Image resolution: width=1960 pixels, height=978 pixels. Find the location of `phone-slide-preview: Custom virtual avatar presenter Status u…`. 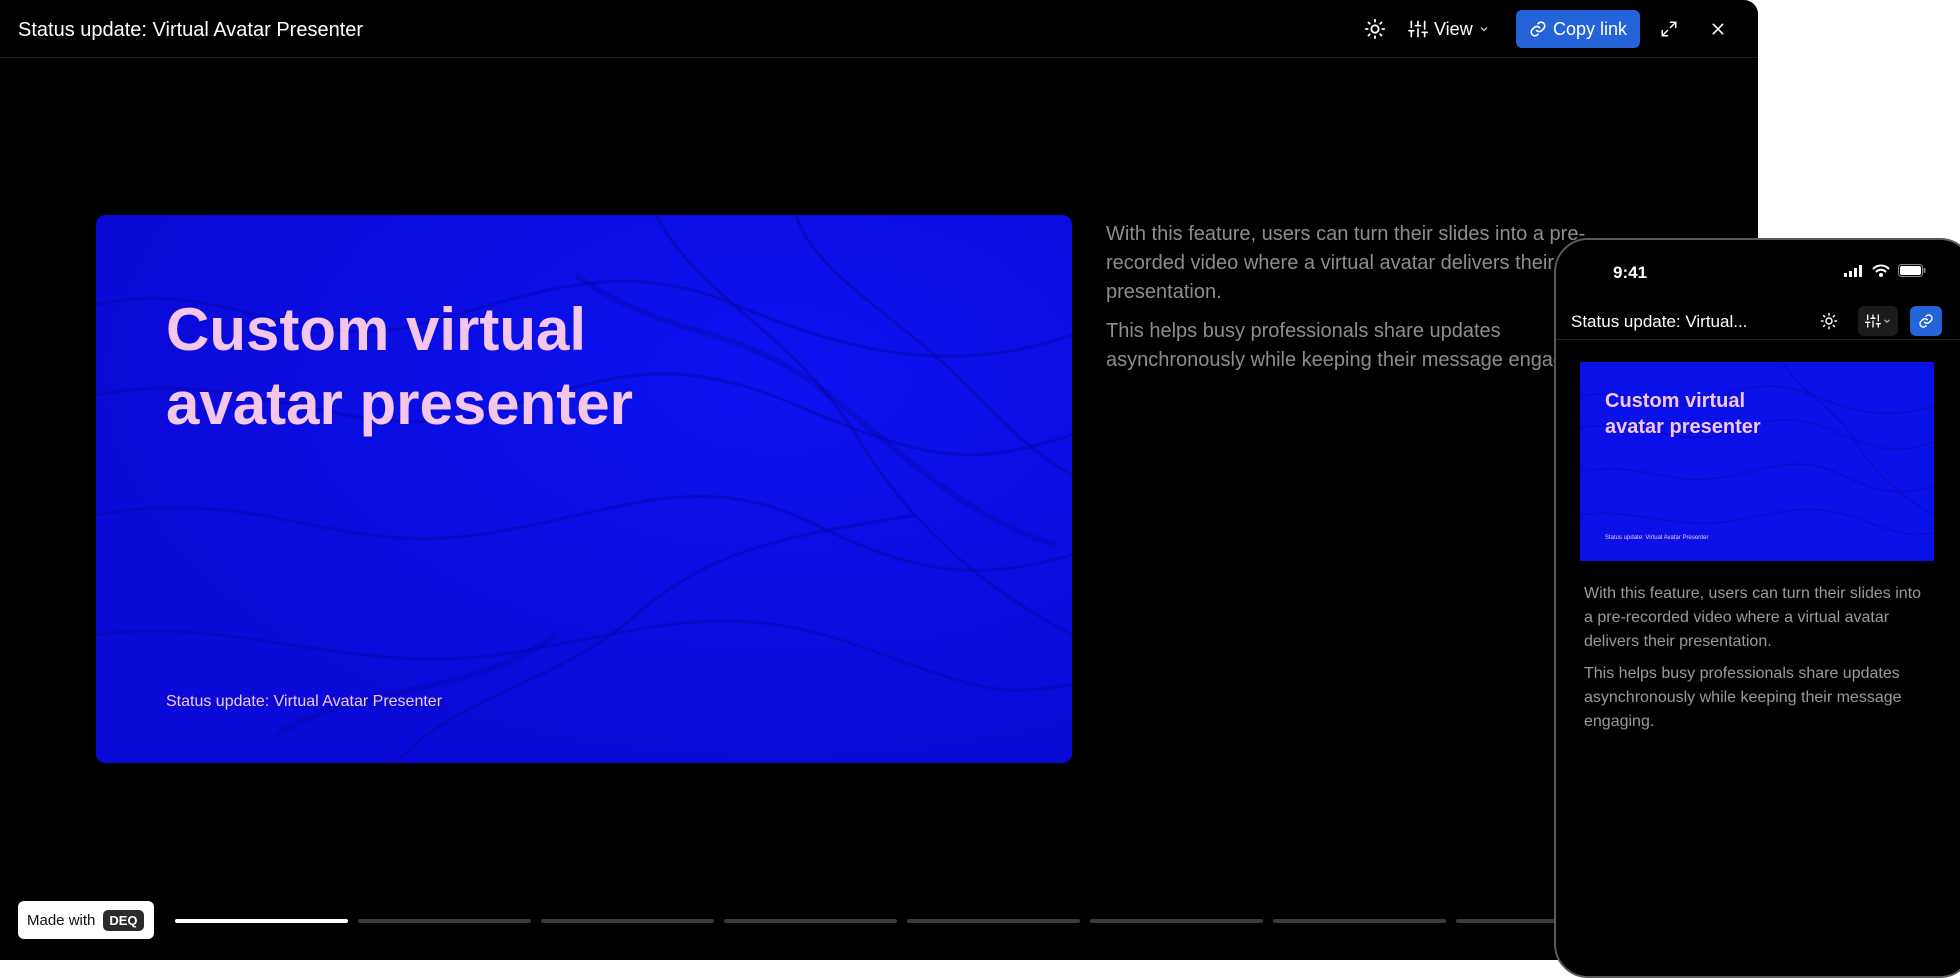

phone-slide-preview: Custom virtual avatar presenter Status u… is located at coordinates (1757, 461).